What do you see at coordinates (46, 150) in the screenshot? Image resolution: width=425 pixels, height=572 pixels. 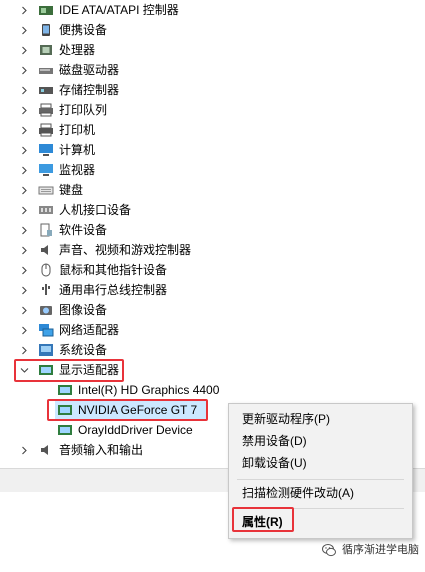 I see `computer-icon` at bounding box center [46, 150].